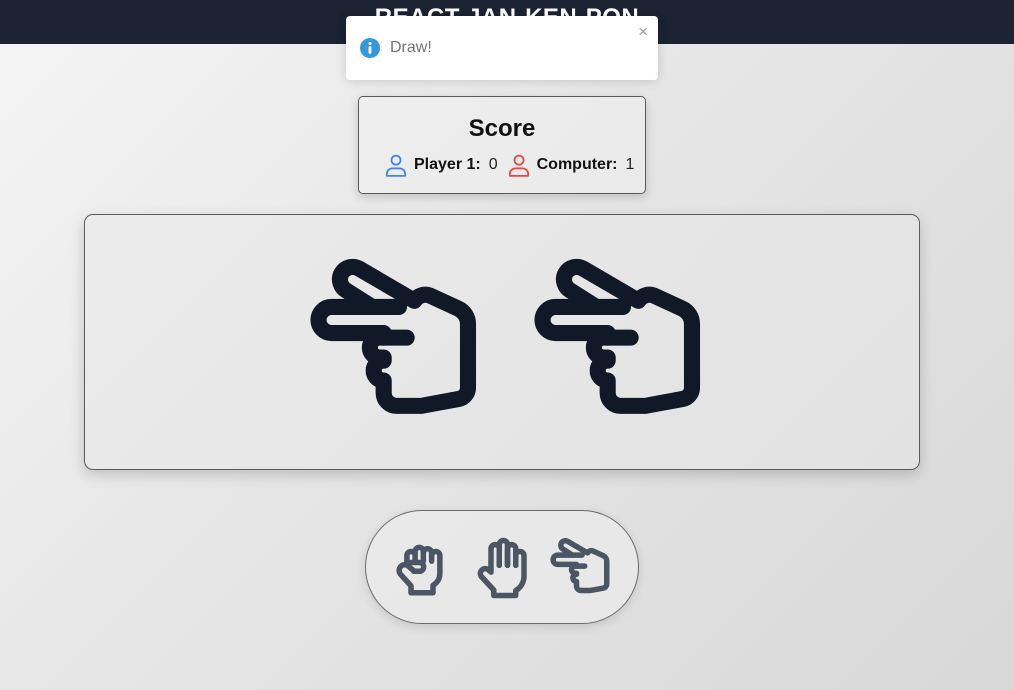  I want to click on computer-user-icon, so click(518, 165).